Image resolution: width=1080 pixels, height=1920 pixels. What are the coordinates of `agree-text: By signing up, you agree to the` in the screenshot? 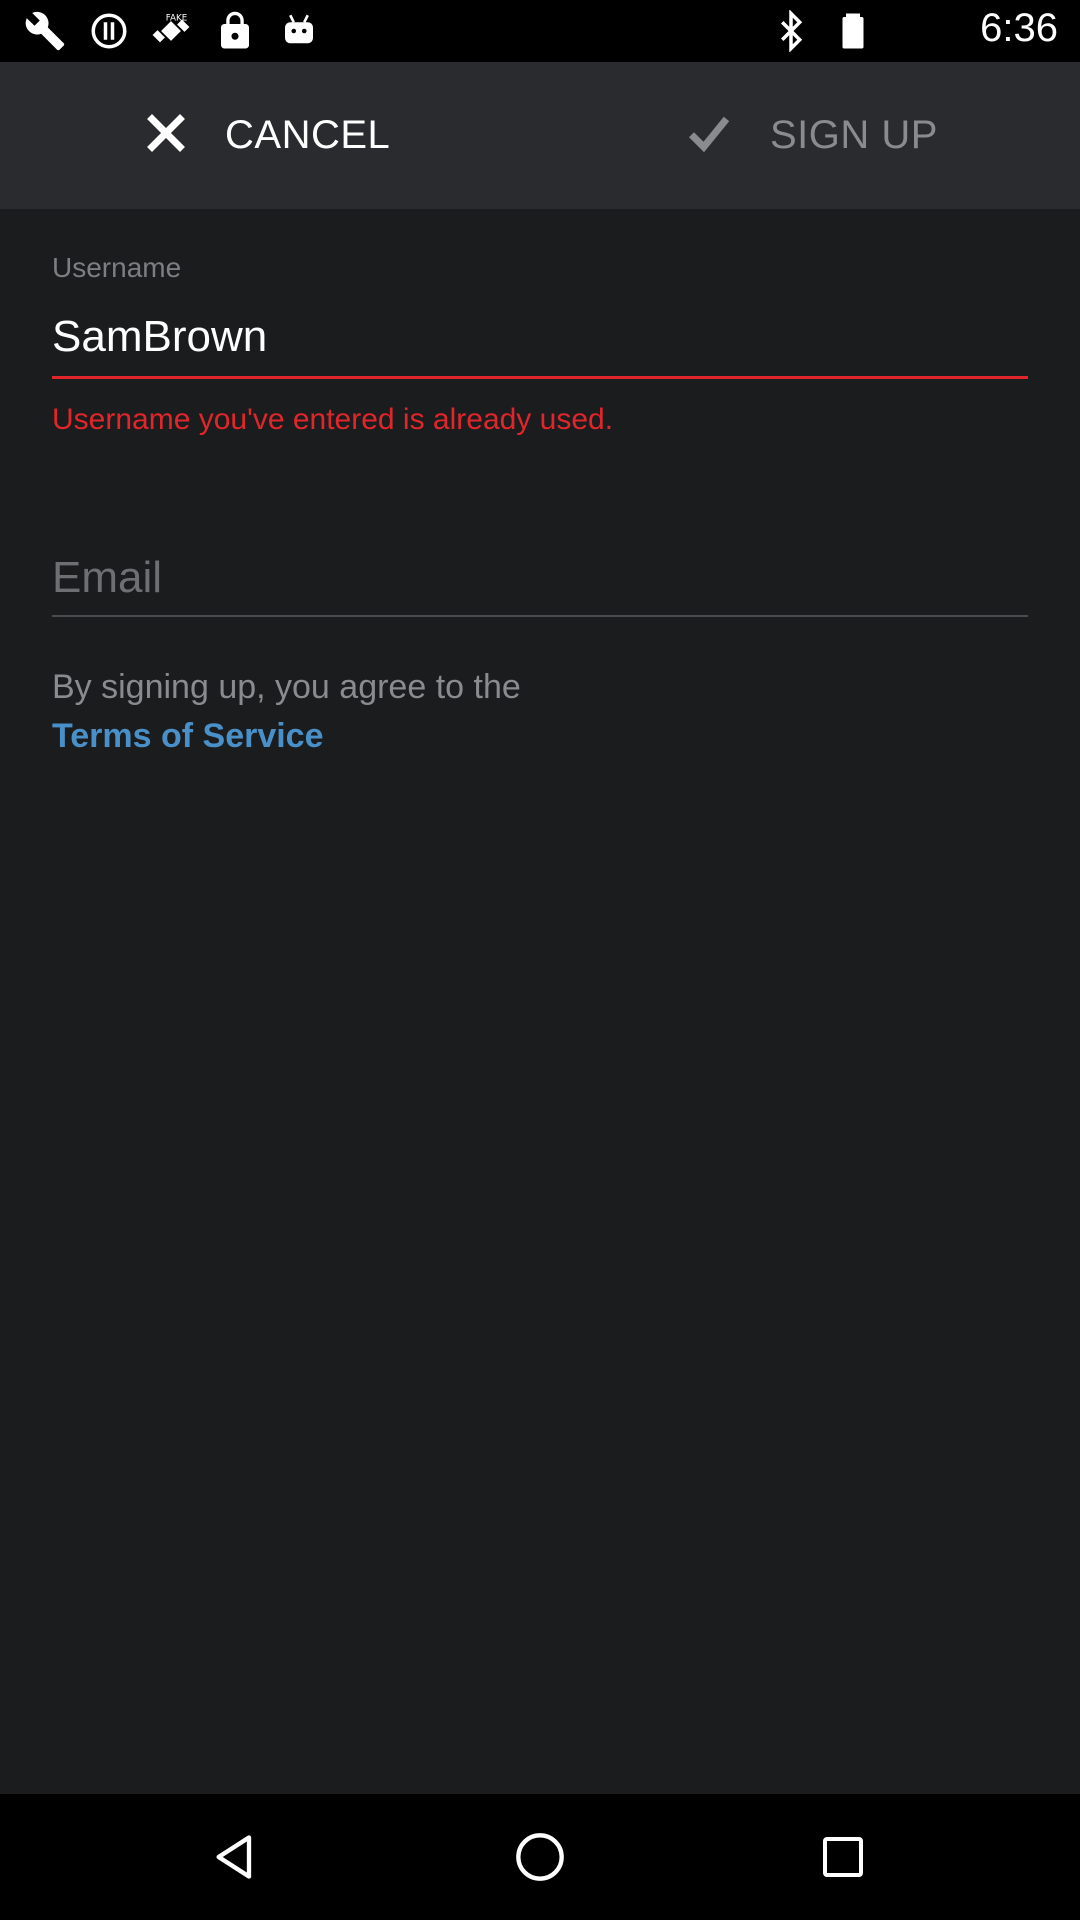 It's located at (286, 687).